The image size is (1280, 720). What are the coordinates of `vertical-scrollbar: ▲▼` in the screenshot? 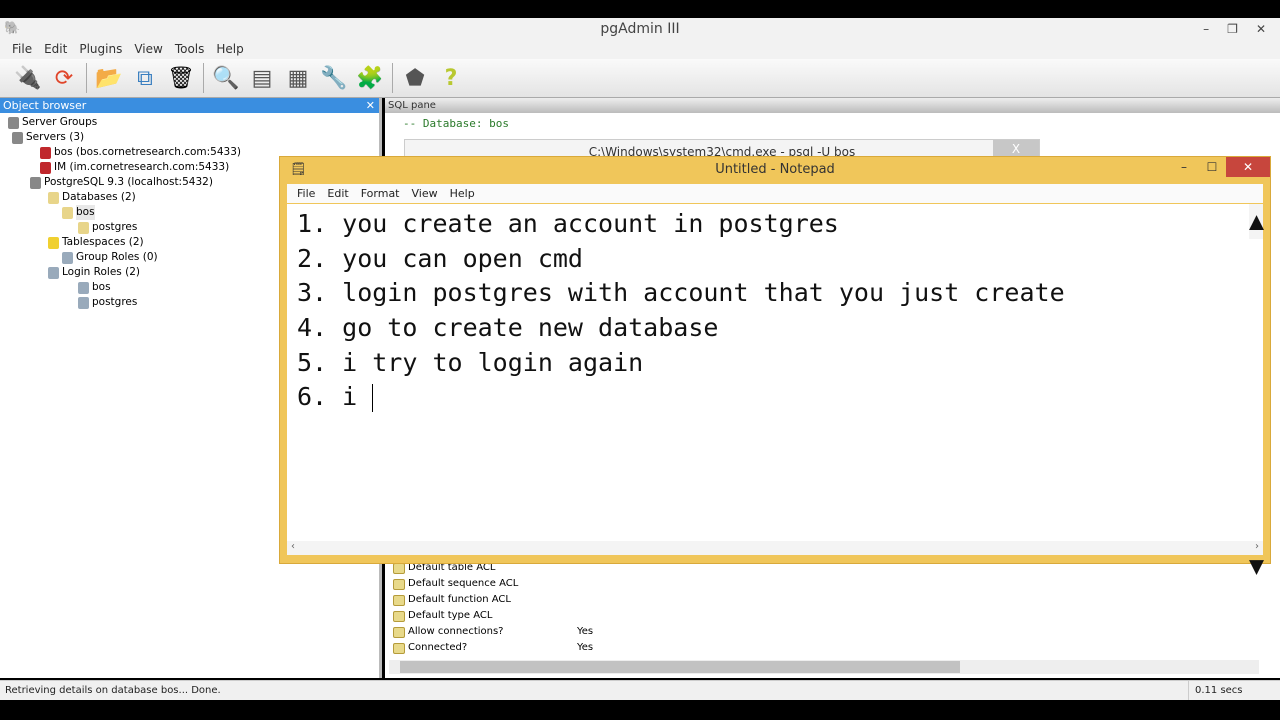 It's located at (1256, 392).